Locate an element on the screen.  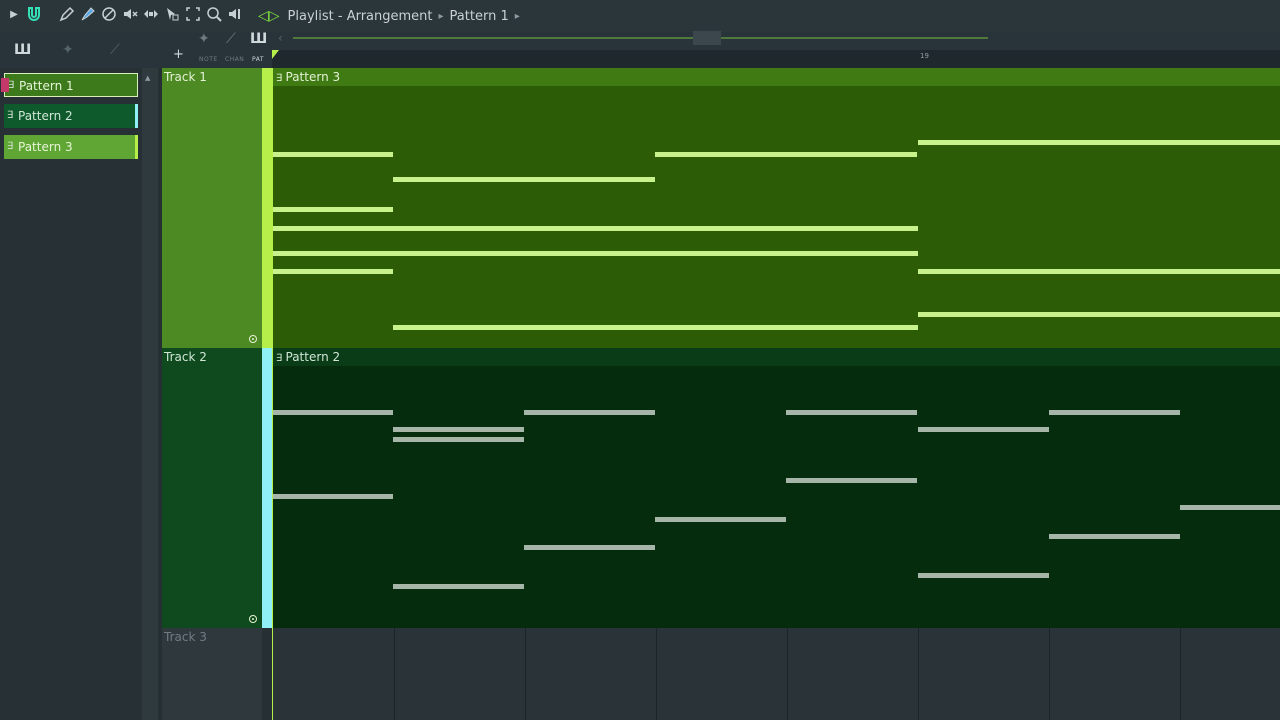
breadcrumb-pattern: Pattern 1 is located at coordinates (479, 16).